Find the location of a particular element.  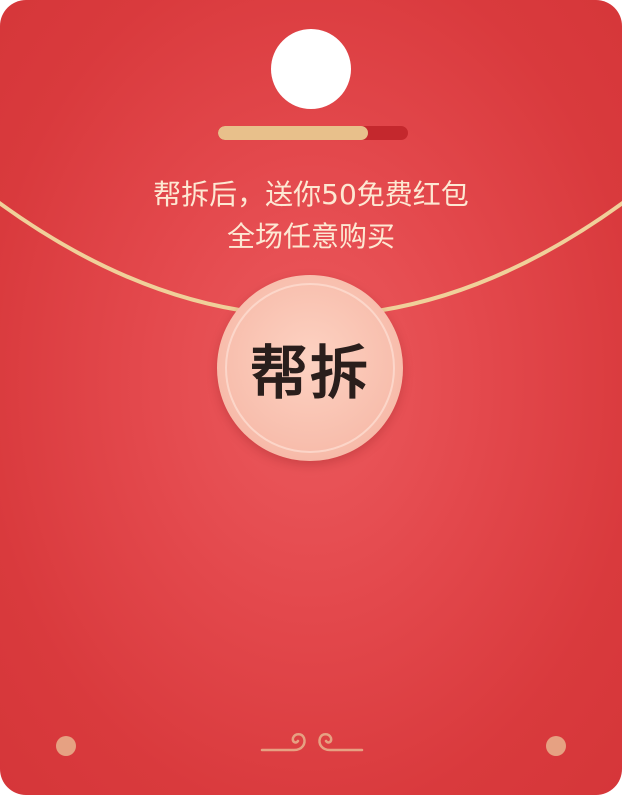

open-envelope-button: 帮拆 is located at coordinates (310, 368).